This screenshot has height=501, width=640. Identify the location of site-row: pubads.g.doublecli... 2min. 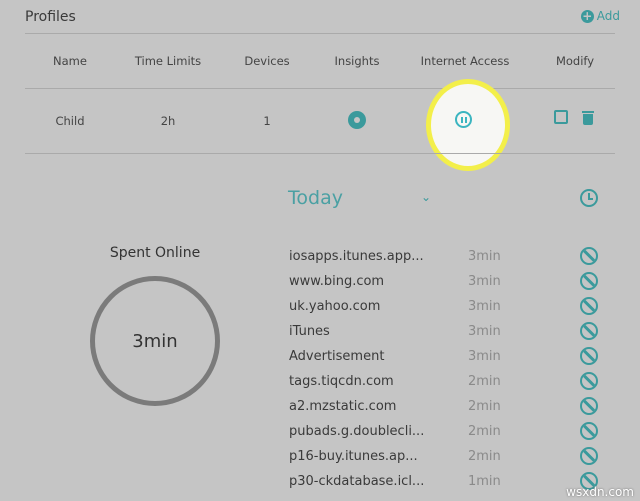
(449, 435).